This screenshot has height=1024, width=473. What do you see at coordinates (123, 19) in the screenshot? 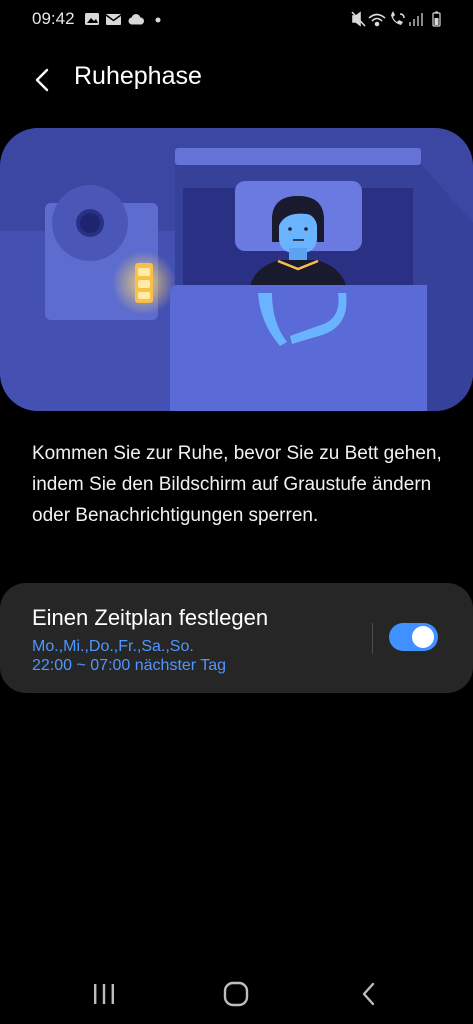
I see `notification-icons` at bounding box center [123, 19].